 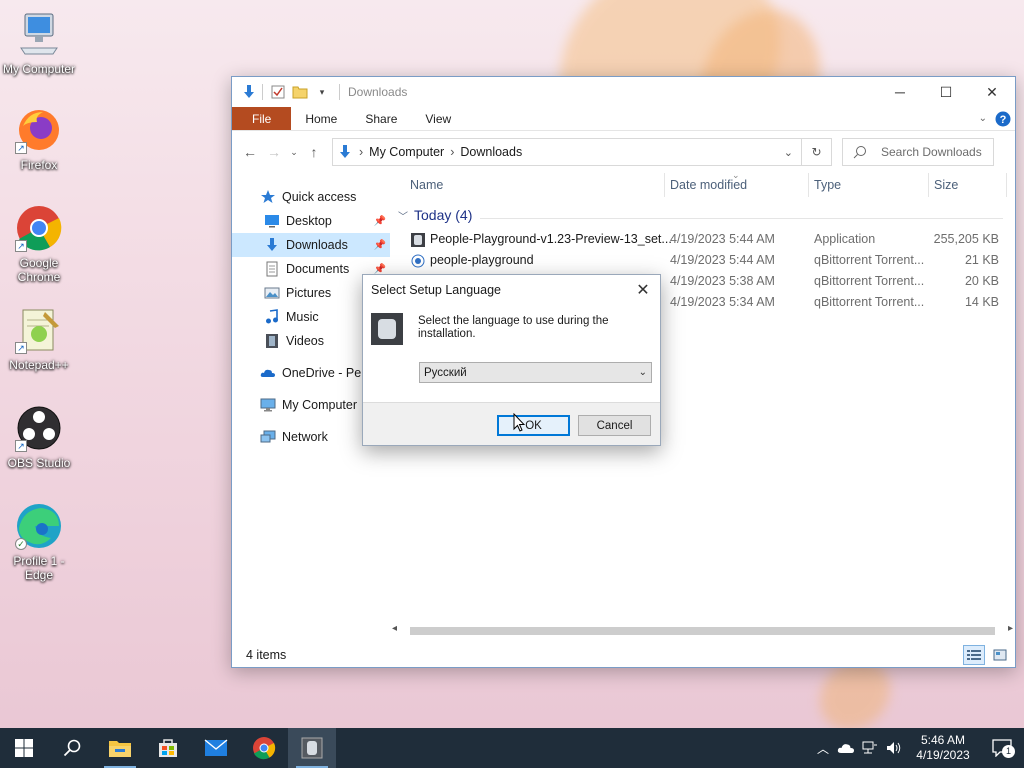 What do you see at coordinates (268, 196) in the screenshot?
I see `star-icon` at bounding box center [268, 196].